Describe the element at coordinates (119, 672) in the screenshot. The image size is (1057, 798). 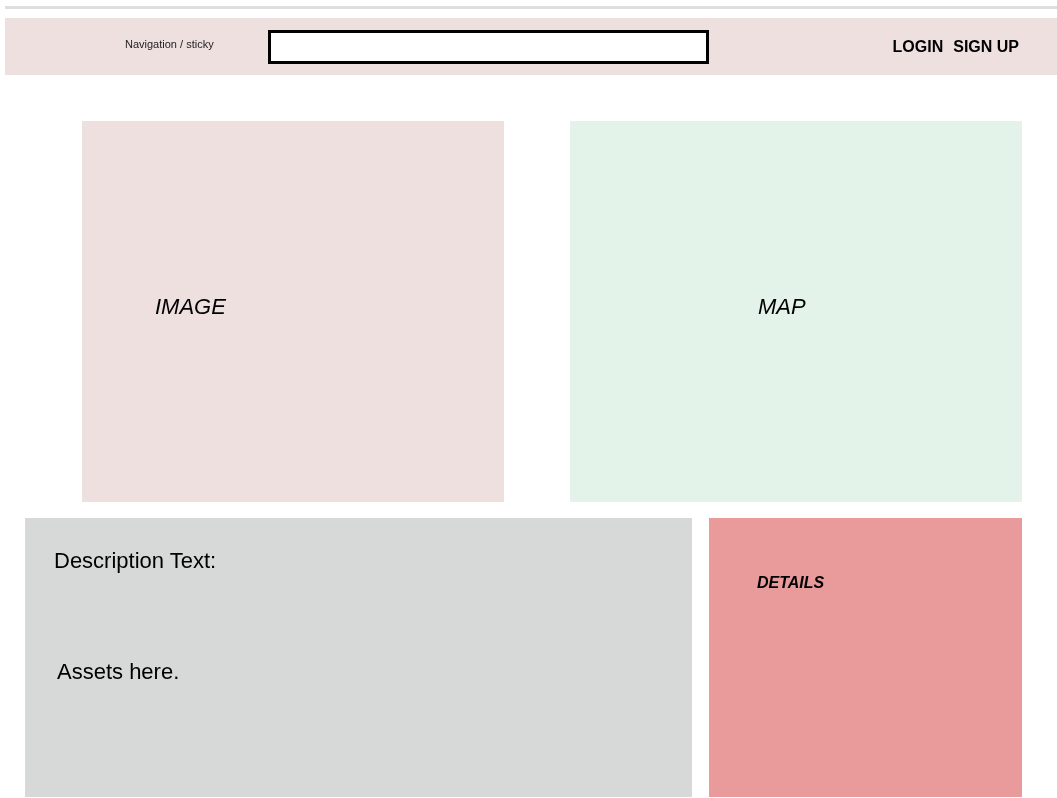
I see `description-body: Assets here.` at that location.